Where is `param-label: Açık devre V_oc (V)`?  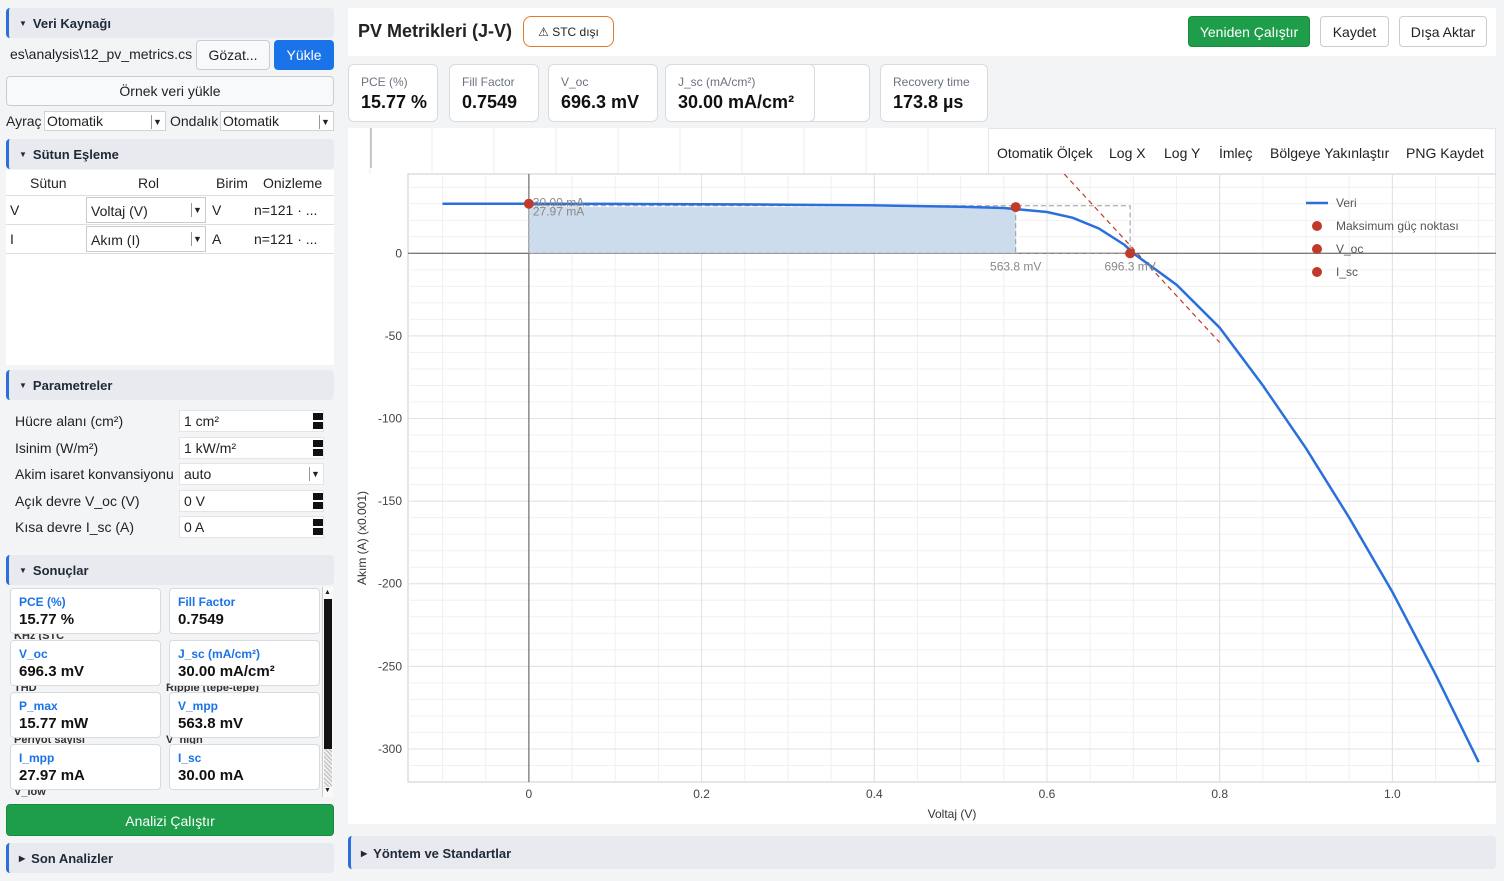
param-label: Açık devre V_oc (V) is located at coordinates (77, 500).